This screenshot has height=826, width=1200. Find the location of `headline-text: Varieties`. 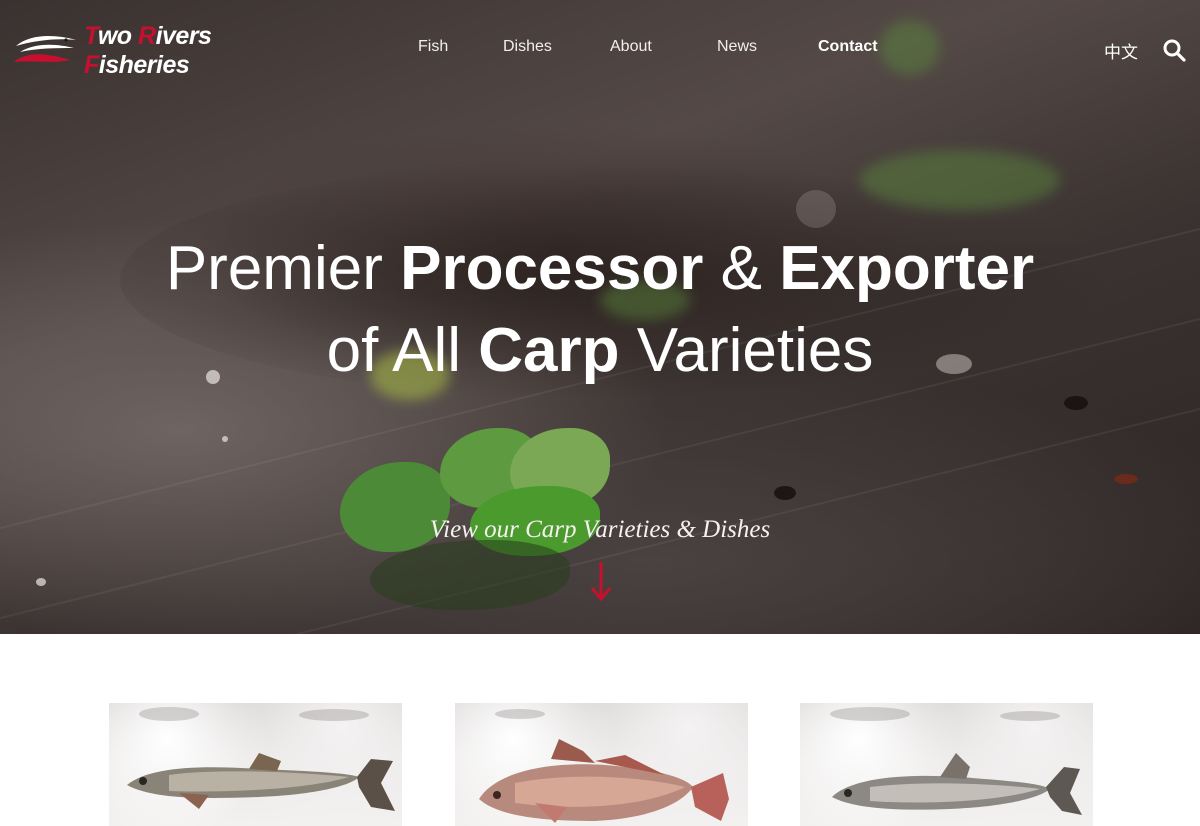

headline-text: Varieties is located at coordinates (746, 350).